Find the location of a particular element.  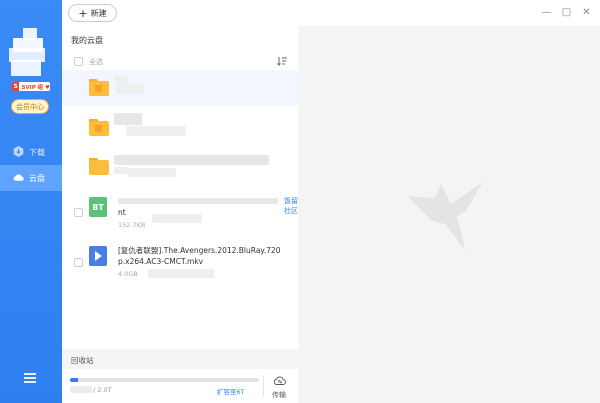

plus-icon: + is located at coordinates (83, 13).